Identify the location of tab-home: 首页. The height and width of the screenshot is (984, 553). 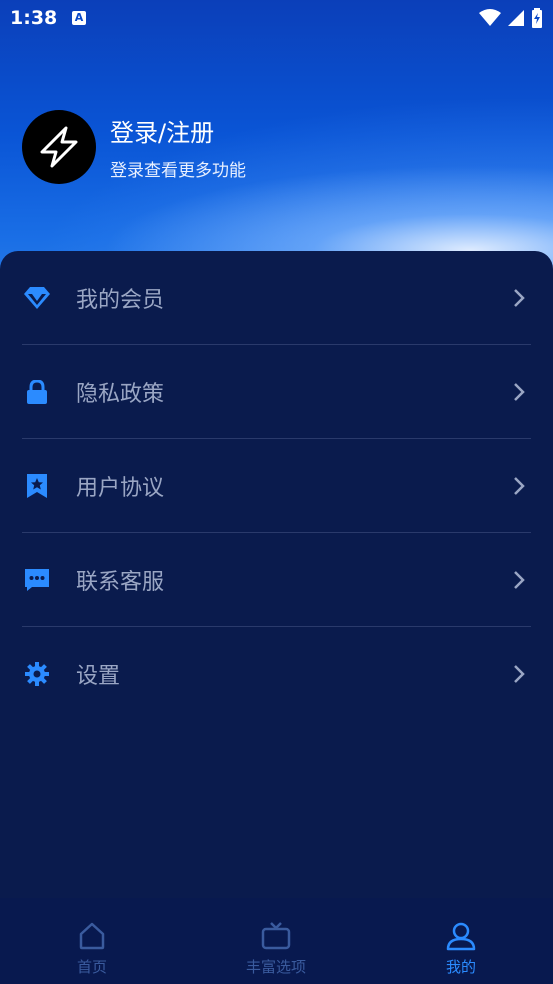
(92, 941).